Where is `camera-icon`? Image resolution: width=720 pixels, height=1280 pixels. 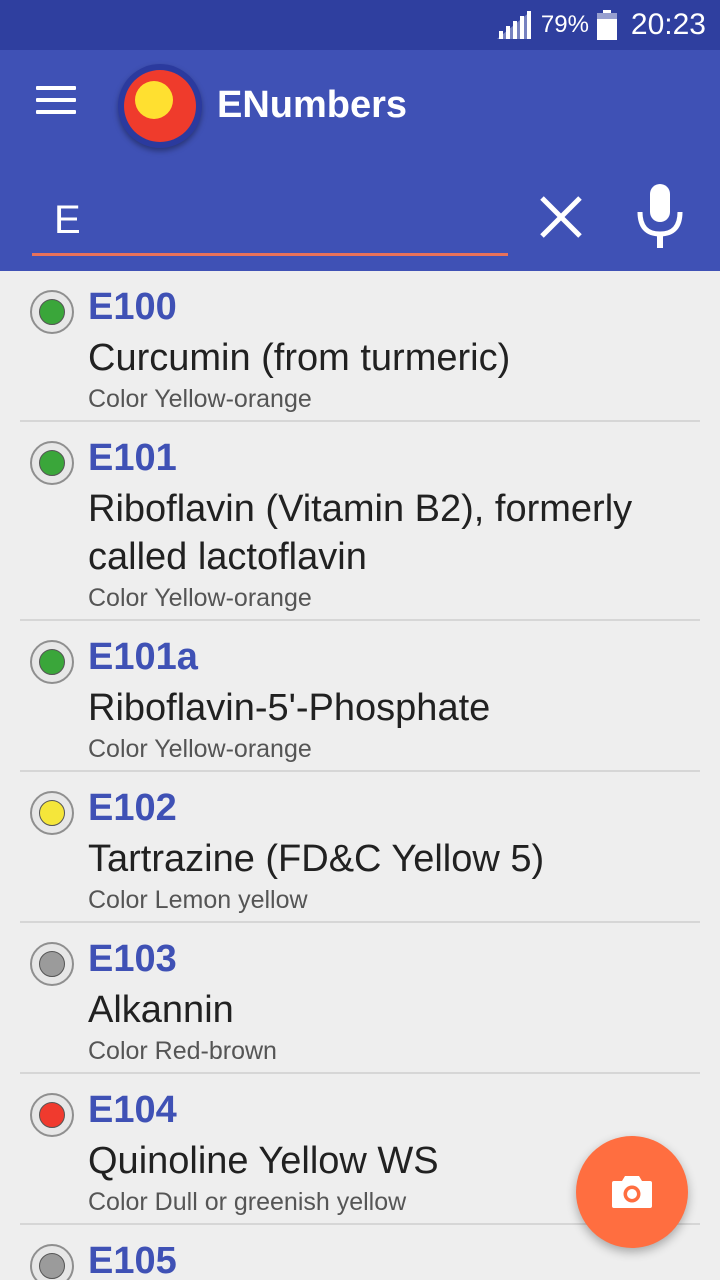 camera-icon is located at coordinates (632, 1192).